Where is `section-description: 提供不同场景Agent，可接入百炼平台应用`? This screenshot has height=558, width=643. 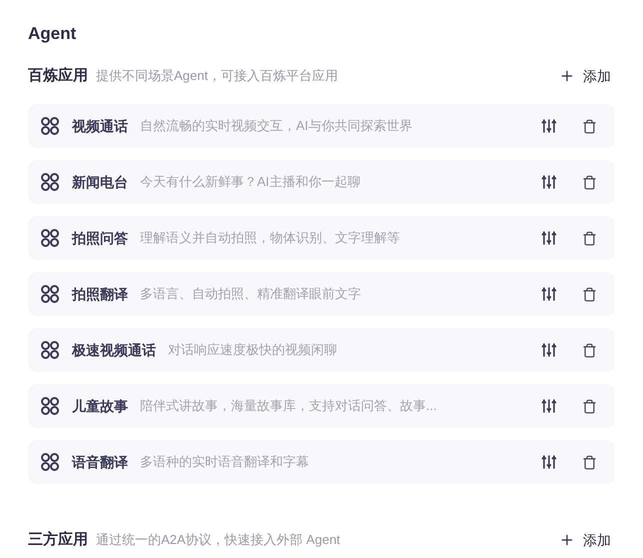 section-description: 提供不同场景Agent，可接入百炼平台应用 is located at coordinates (217, 76).